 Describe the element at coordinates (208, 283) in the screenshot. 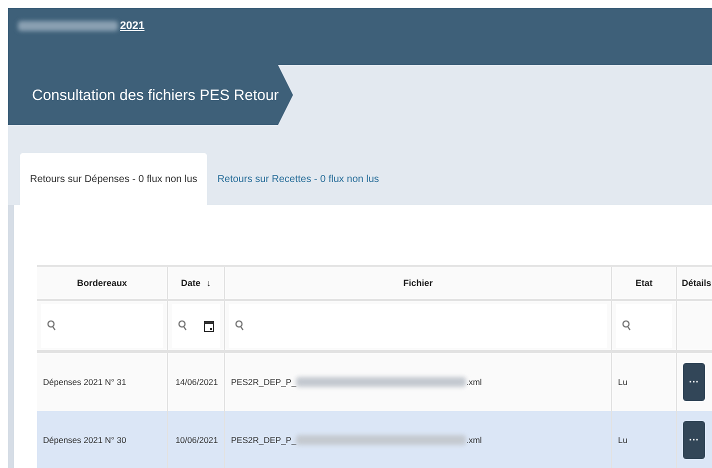

I see `sort-indicator: ↓` at that location.